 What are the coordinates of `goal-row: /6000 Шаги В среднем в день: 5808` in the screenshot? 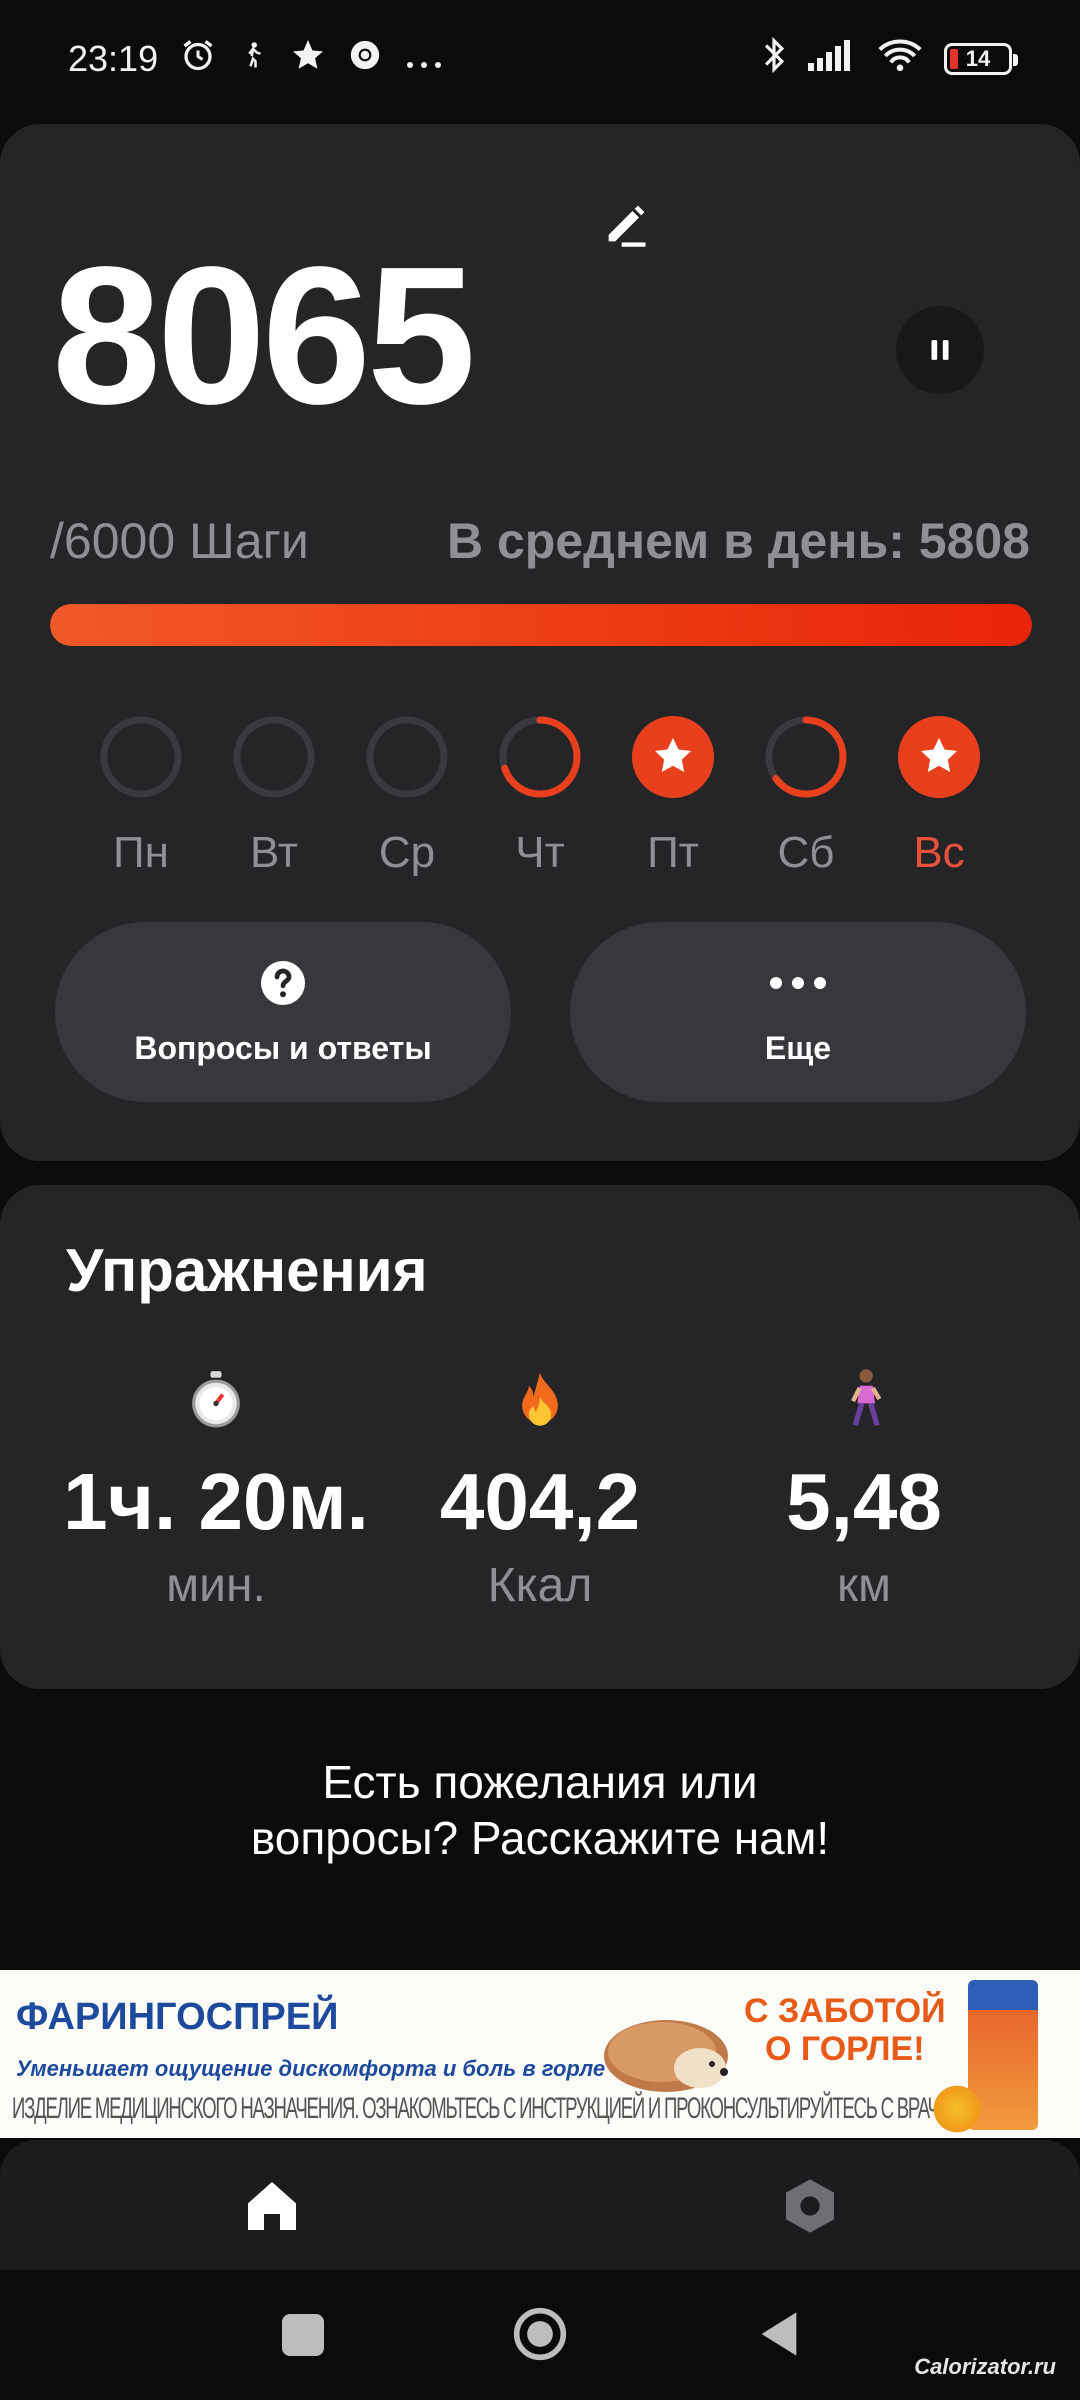 It's located at (540, 541).